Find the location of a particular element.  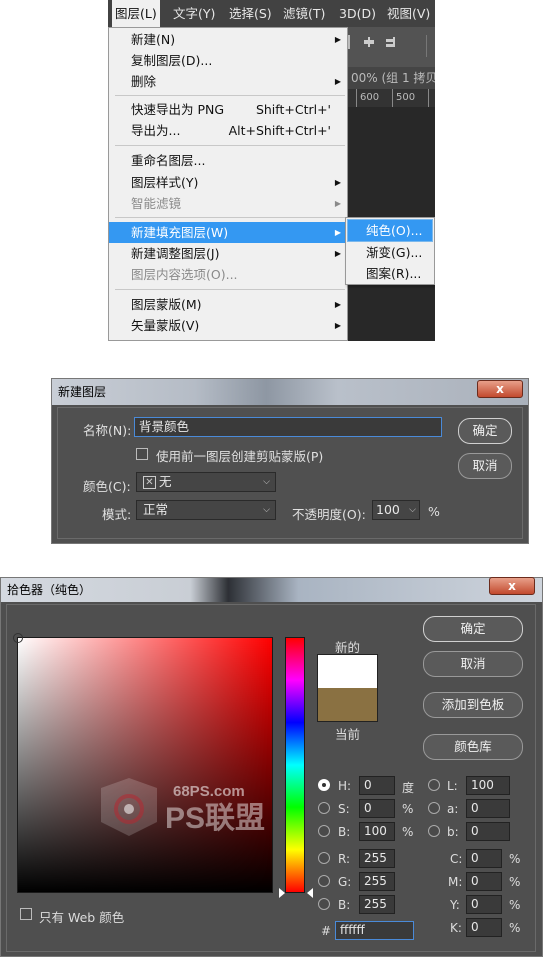

document-tab: 00% (组 1 拷贝 is located at coordinates (391, 78).